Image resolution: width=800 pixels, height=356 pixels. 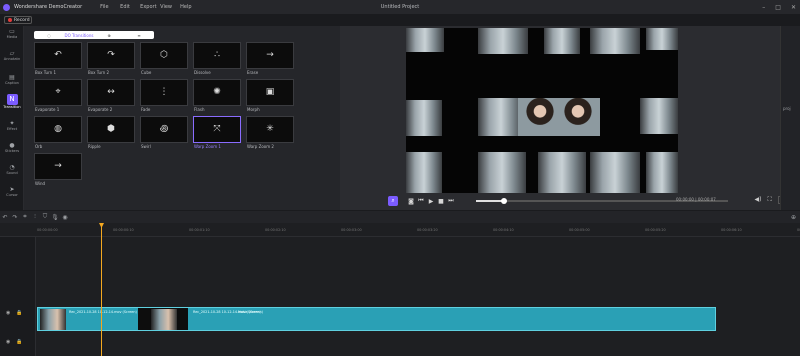 I want to click on transition-label: Dissolve, so click(x=202, y=72).